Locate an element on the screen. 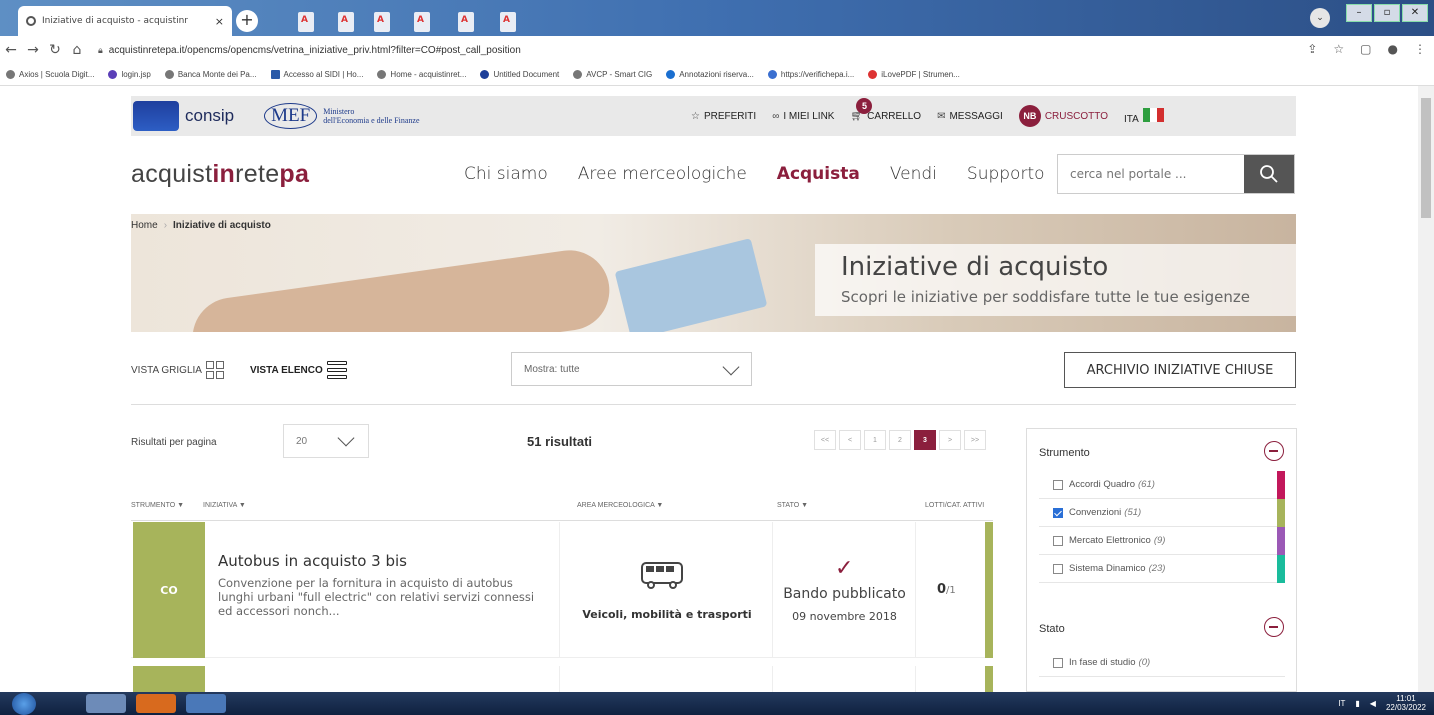 This screenshot has height=715, width=1434. scrollbar-thumb is located at coordinates (1426, 158).